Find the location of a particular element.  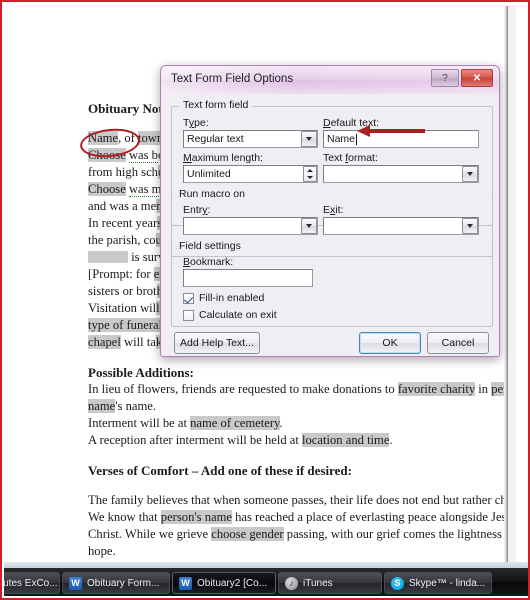

maximum-length-input: Unlimited is located at coordinates (250, 174).